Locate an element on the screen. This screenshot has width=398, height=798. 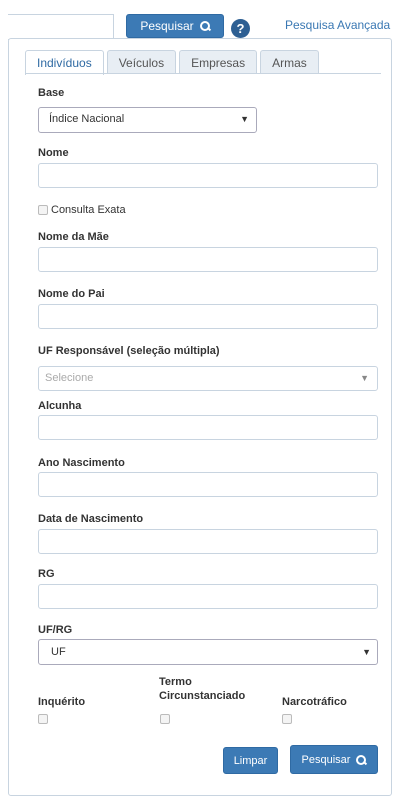
base-select-value: Índice Nacional is located at coordinates (87, 119).